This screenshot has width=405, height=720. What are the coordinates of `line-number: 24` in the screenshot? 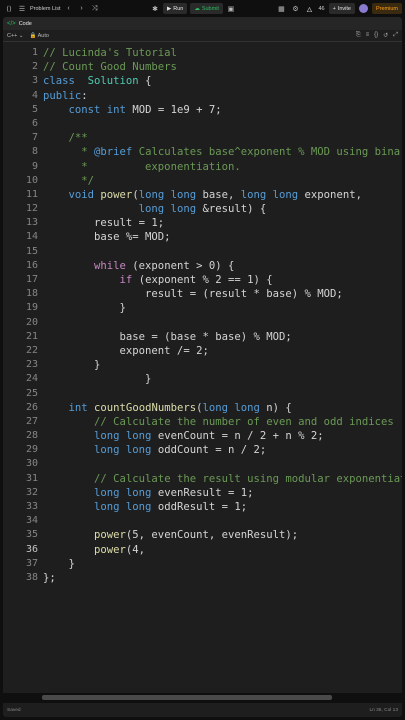 It's located at (31, 379).